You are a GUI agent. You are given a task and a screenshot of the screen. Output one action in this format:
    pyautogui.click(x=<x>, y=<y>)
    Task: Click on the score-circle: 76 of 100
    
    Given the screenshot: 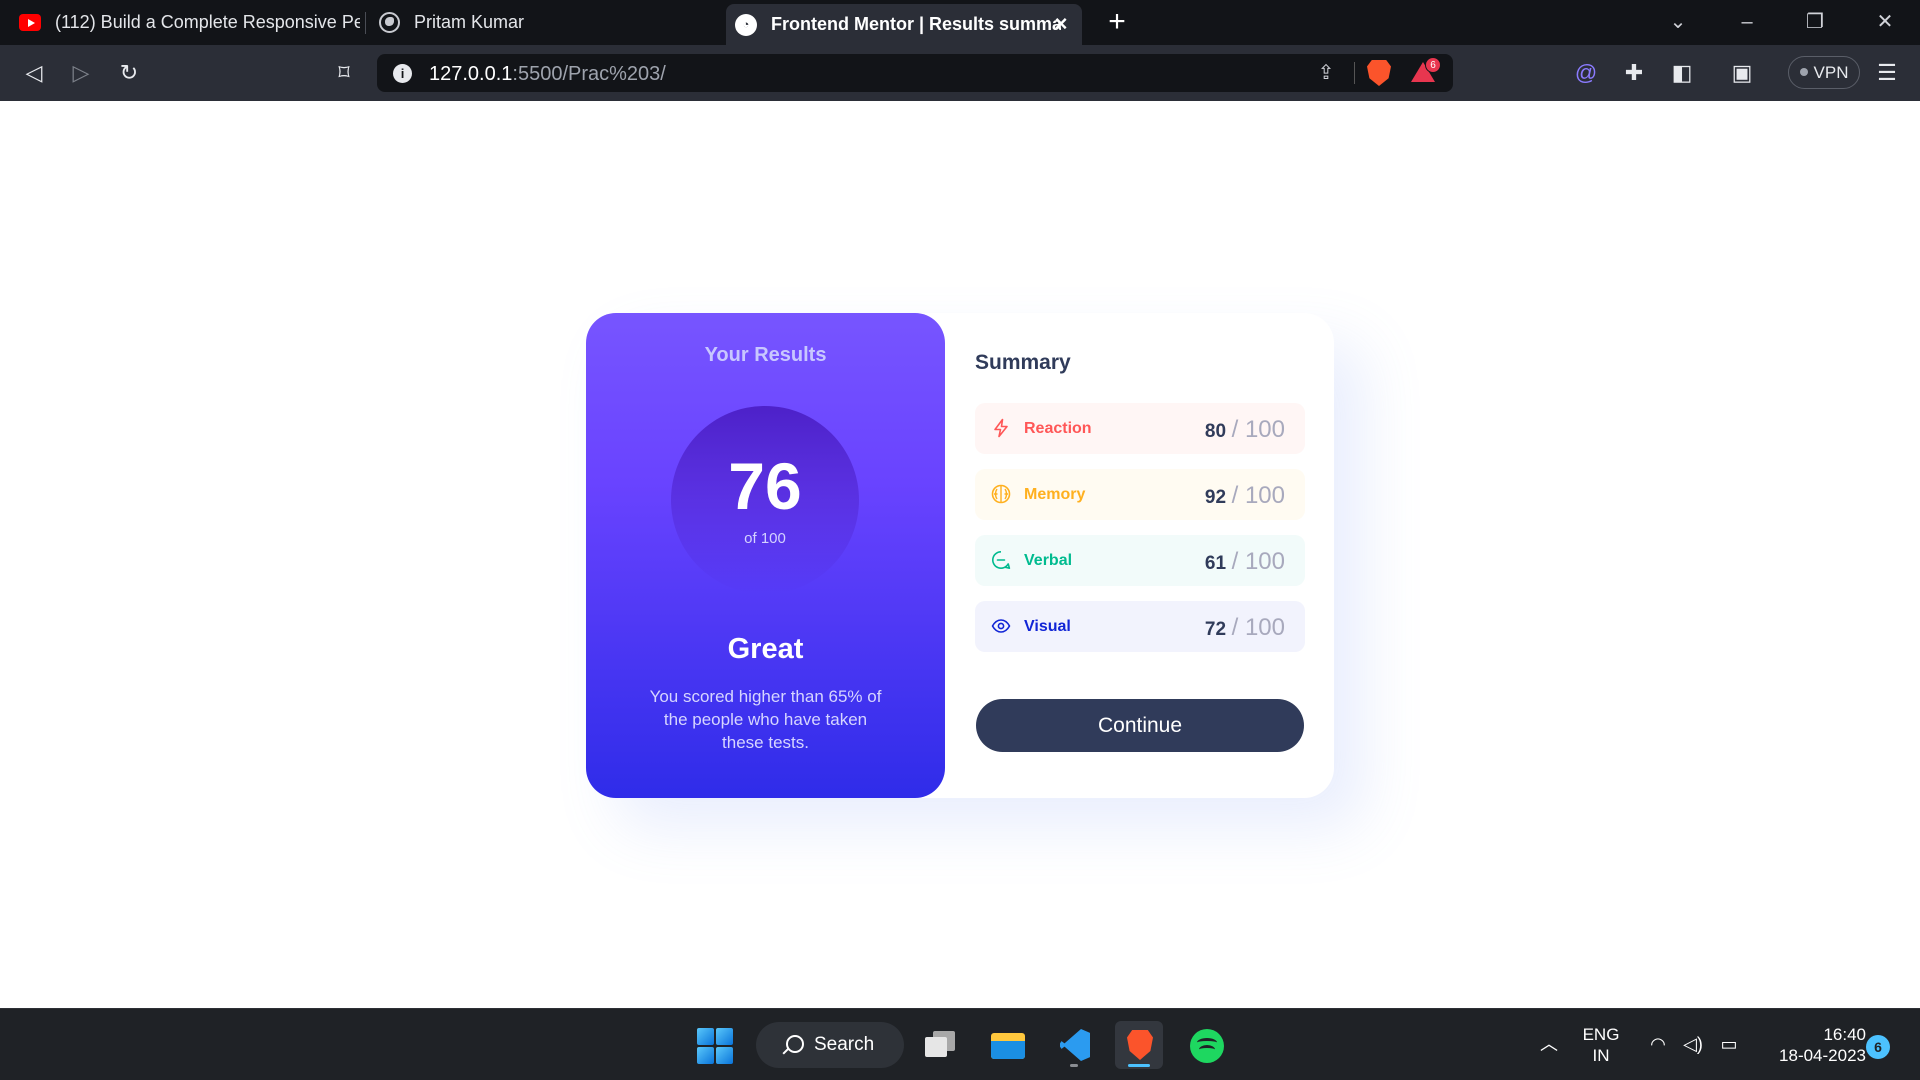 What is the action you would take?
    pyautogui.click(x=765, y=500)
    